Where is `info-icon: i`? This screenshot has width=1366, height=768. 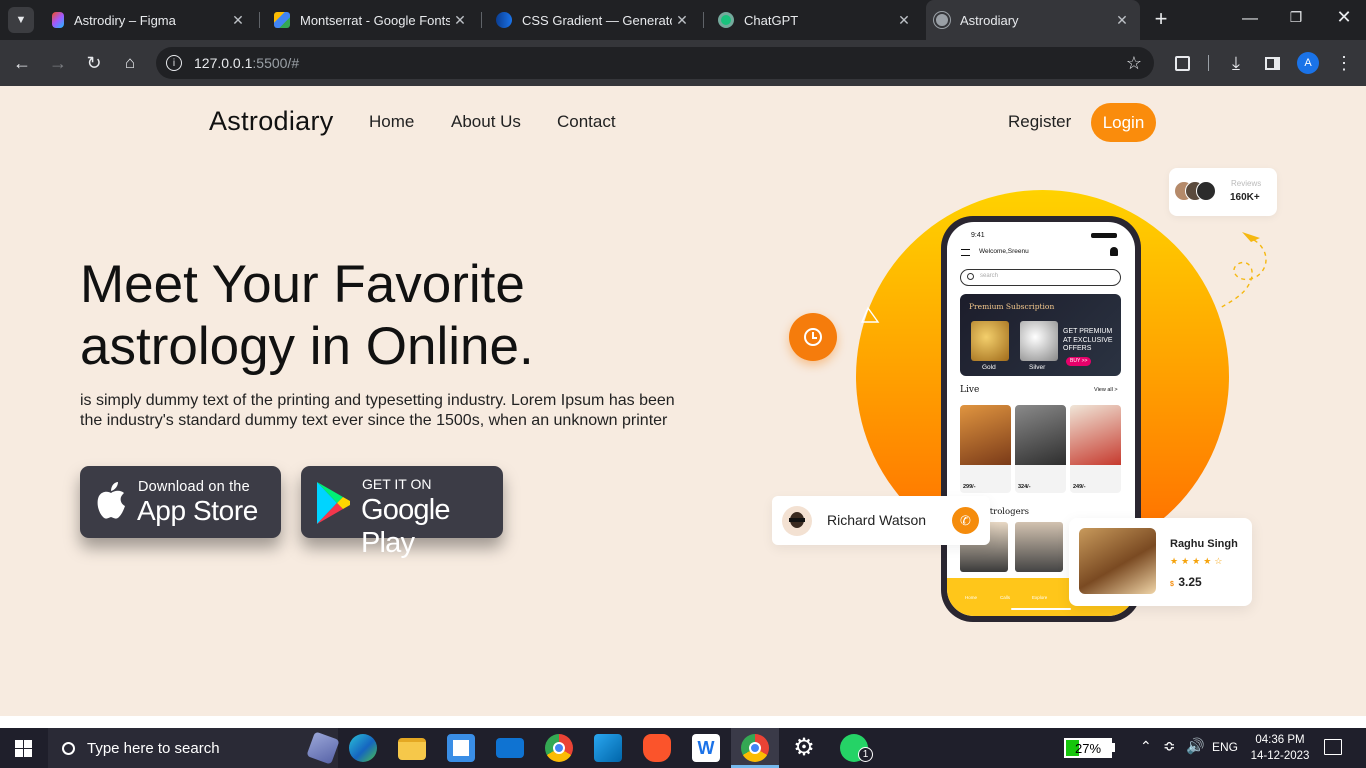
info-icon: i is located at coordinates (174, 63).